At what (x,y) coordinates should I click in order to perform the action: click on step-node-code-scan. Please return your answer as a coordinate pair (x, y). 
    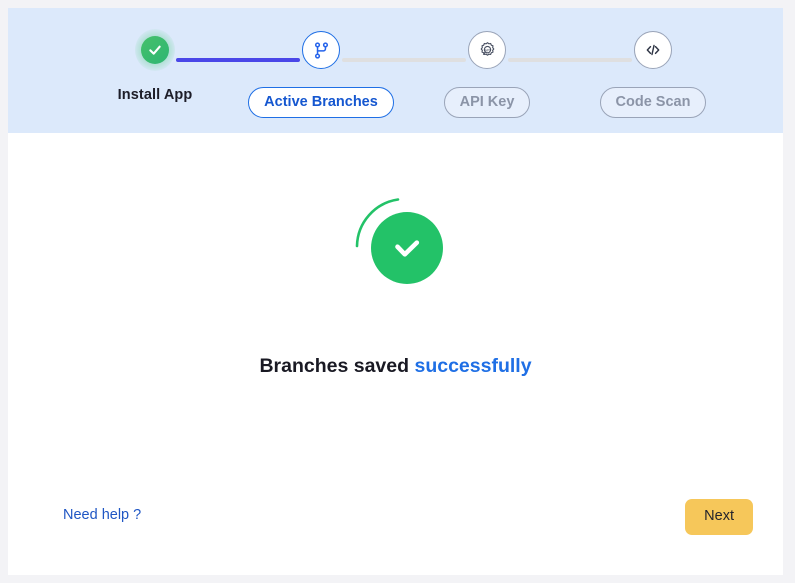
    Looking at the image, I should click on (653, 50).